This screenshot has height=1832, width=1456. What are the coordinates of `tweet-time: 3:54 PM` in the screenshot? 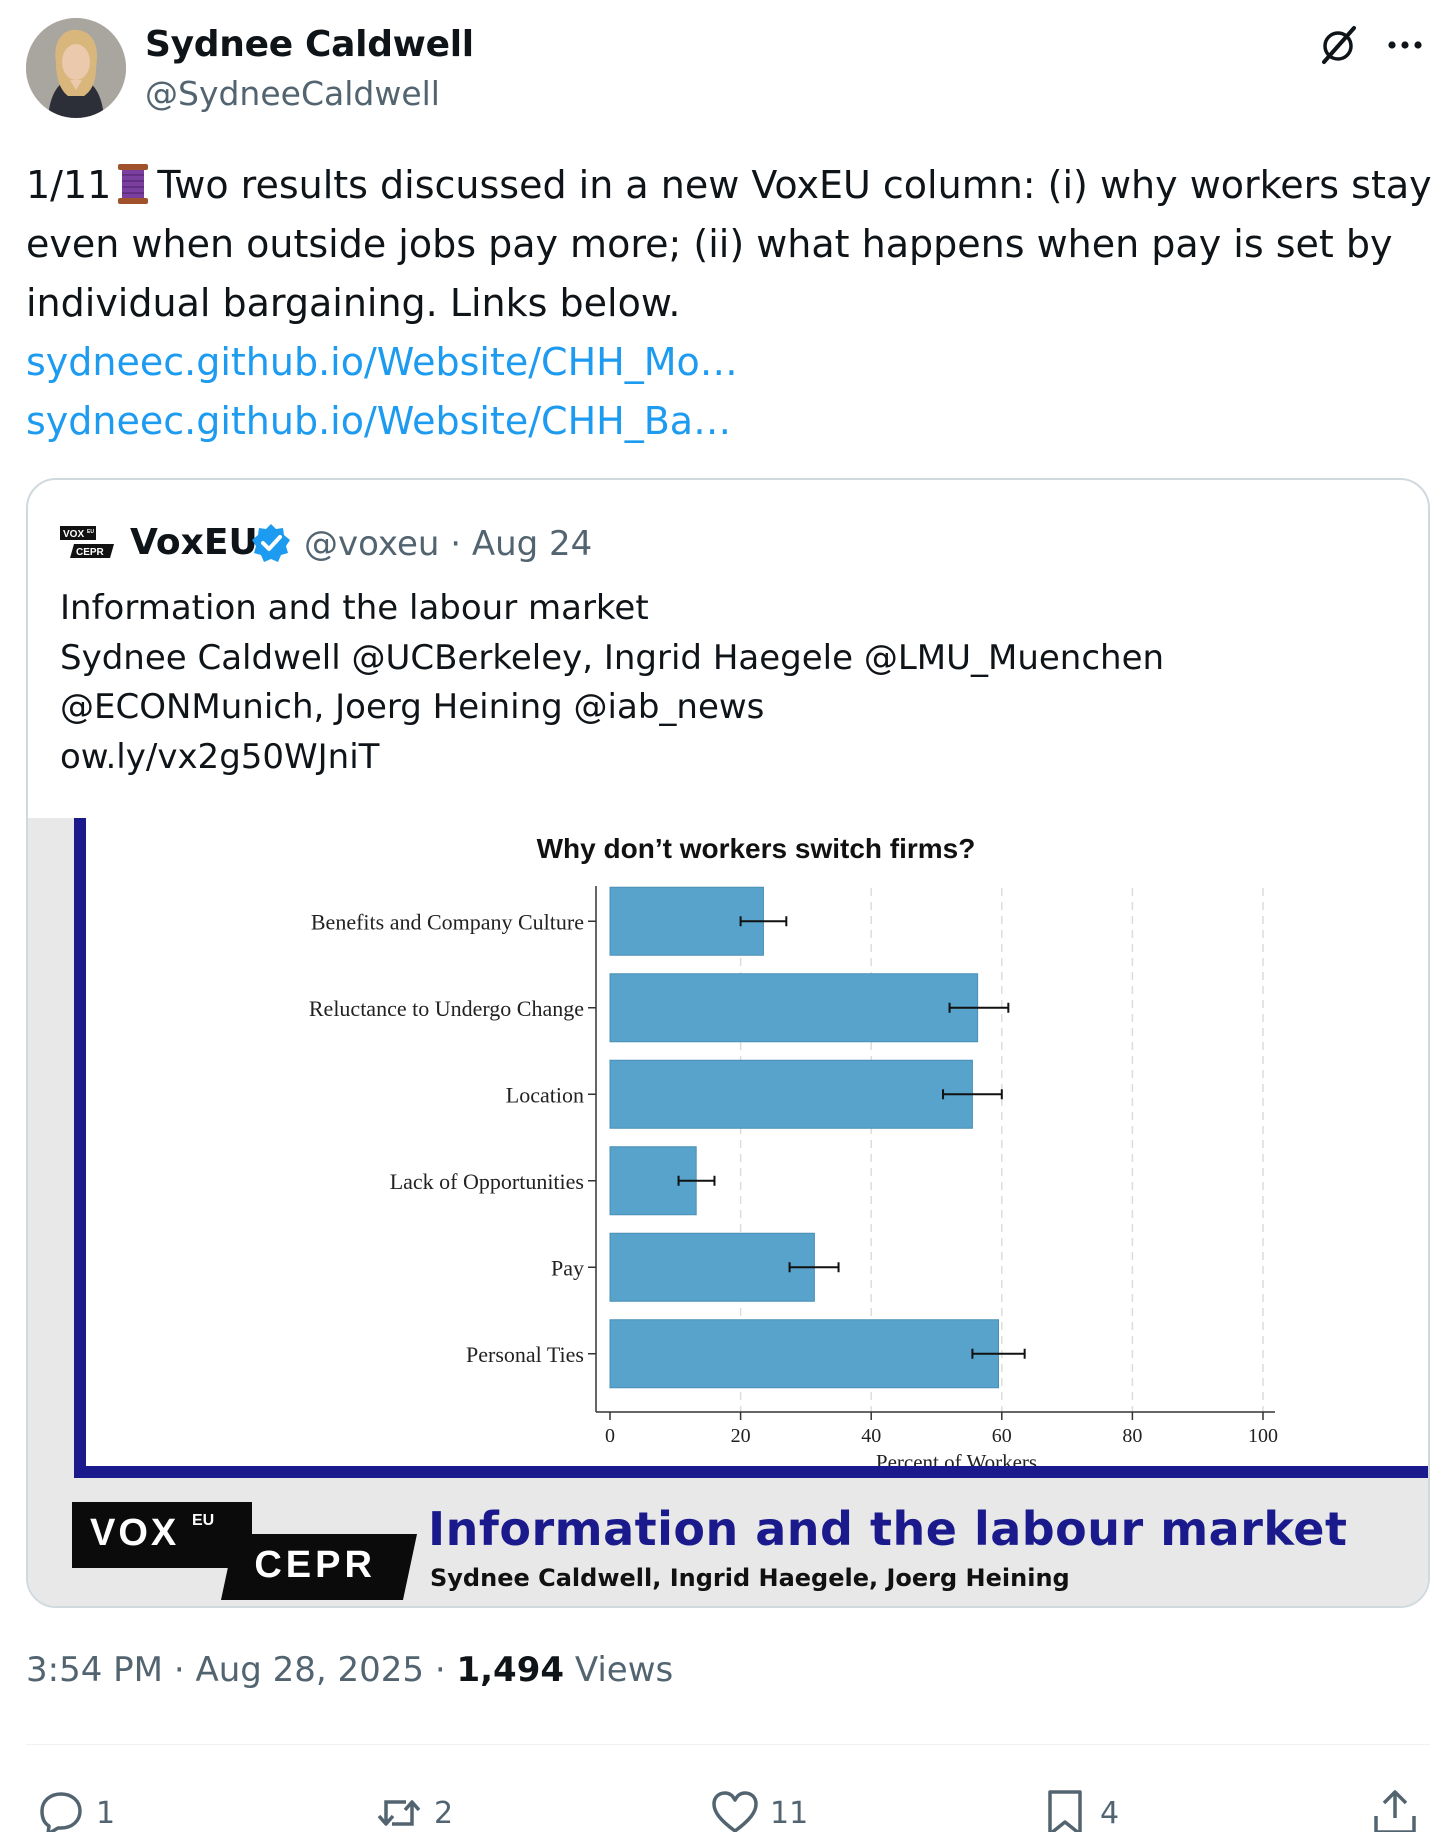 It's located at (94, 1670).